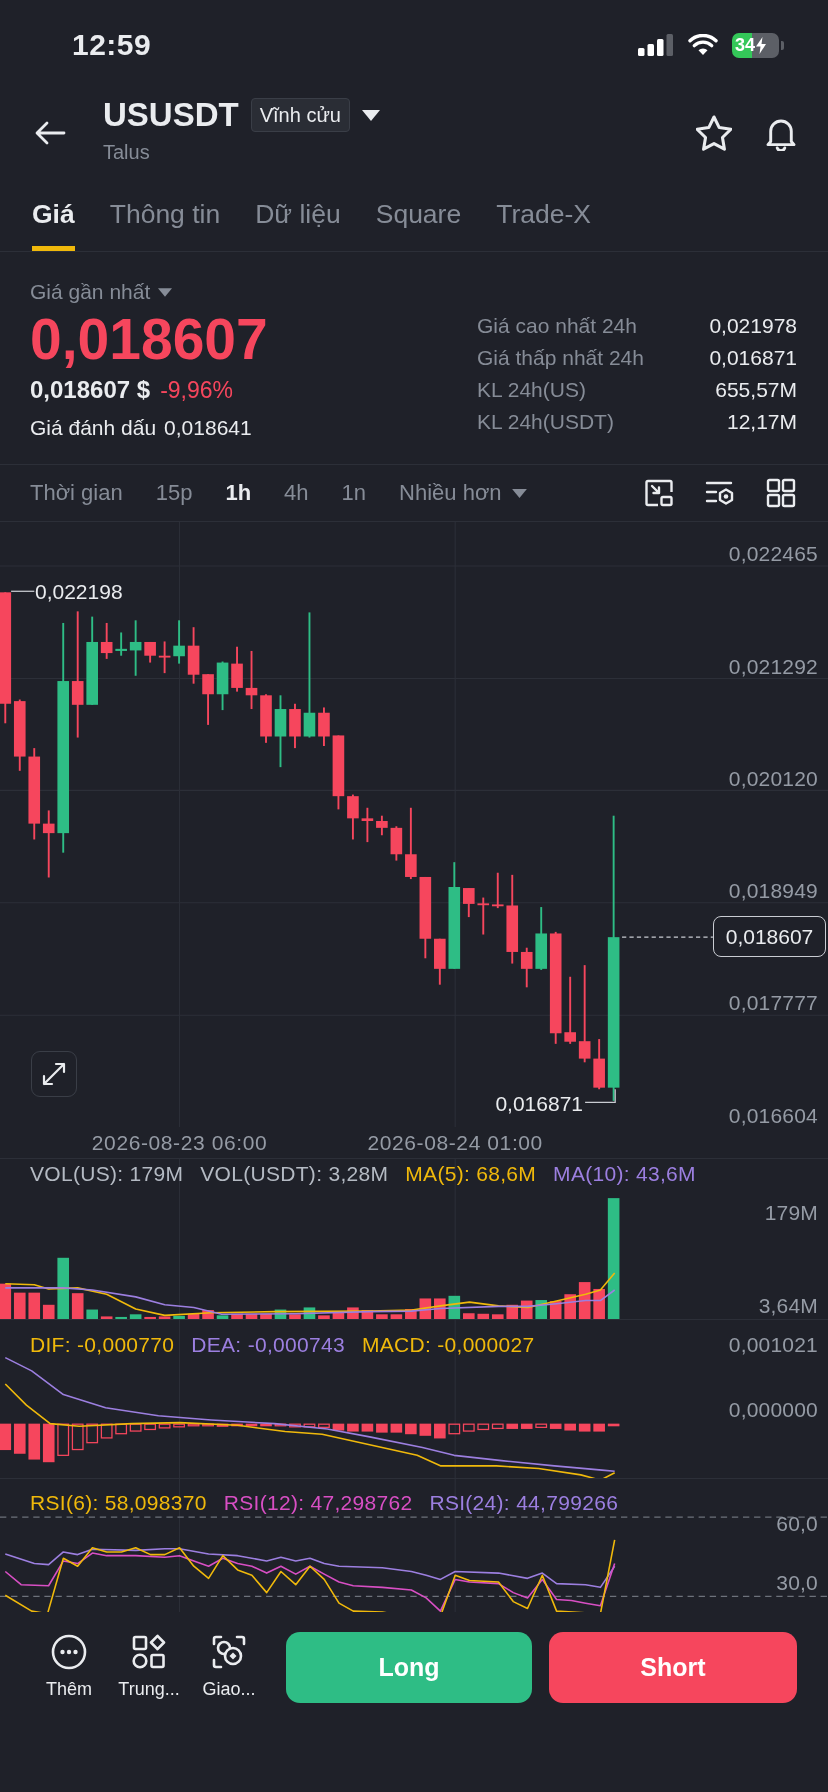 This screenshot has width=828, height=1792. Describe the element at coordinates (370, 115) in the screenshot. I see `caret-icon` at that location.